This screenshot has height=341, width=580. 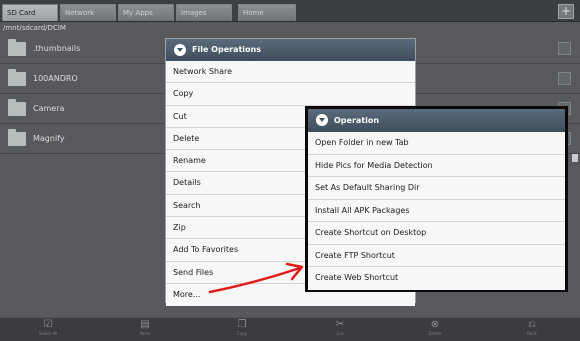 I want to click on select-all-icon: ☑, so click(x=48, y=324).